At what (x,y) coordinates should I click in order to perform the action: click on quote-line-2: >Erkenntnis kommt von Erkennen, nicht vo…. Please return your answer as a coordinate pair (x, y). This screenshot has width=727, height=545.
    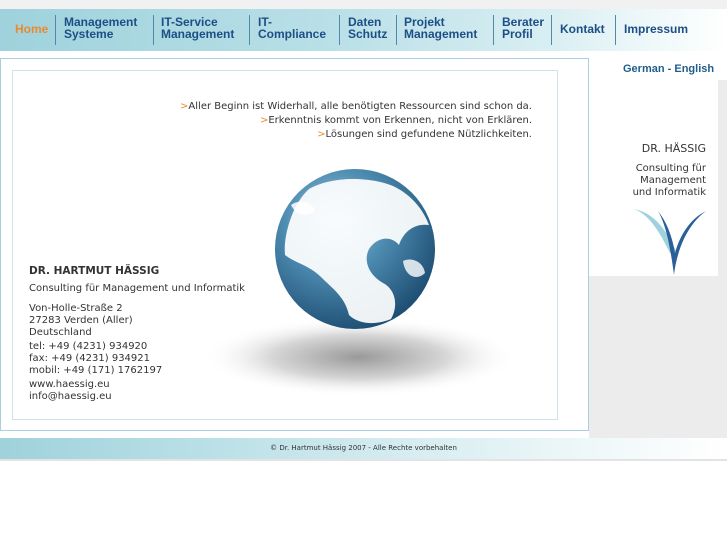
    Looking at the image, I should click on (396, 120).